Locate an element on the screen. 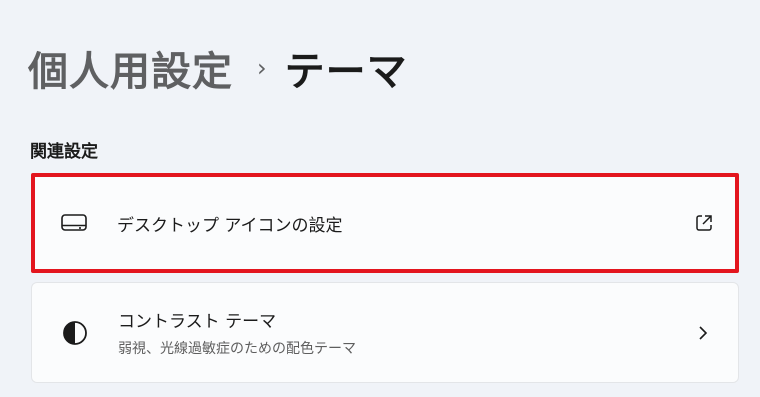 This screenshot has width=760, height=397. desktop-icon-settings-label: デスクトップ アイコンの設定 is located at coordinates (230, 225).